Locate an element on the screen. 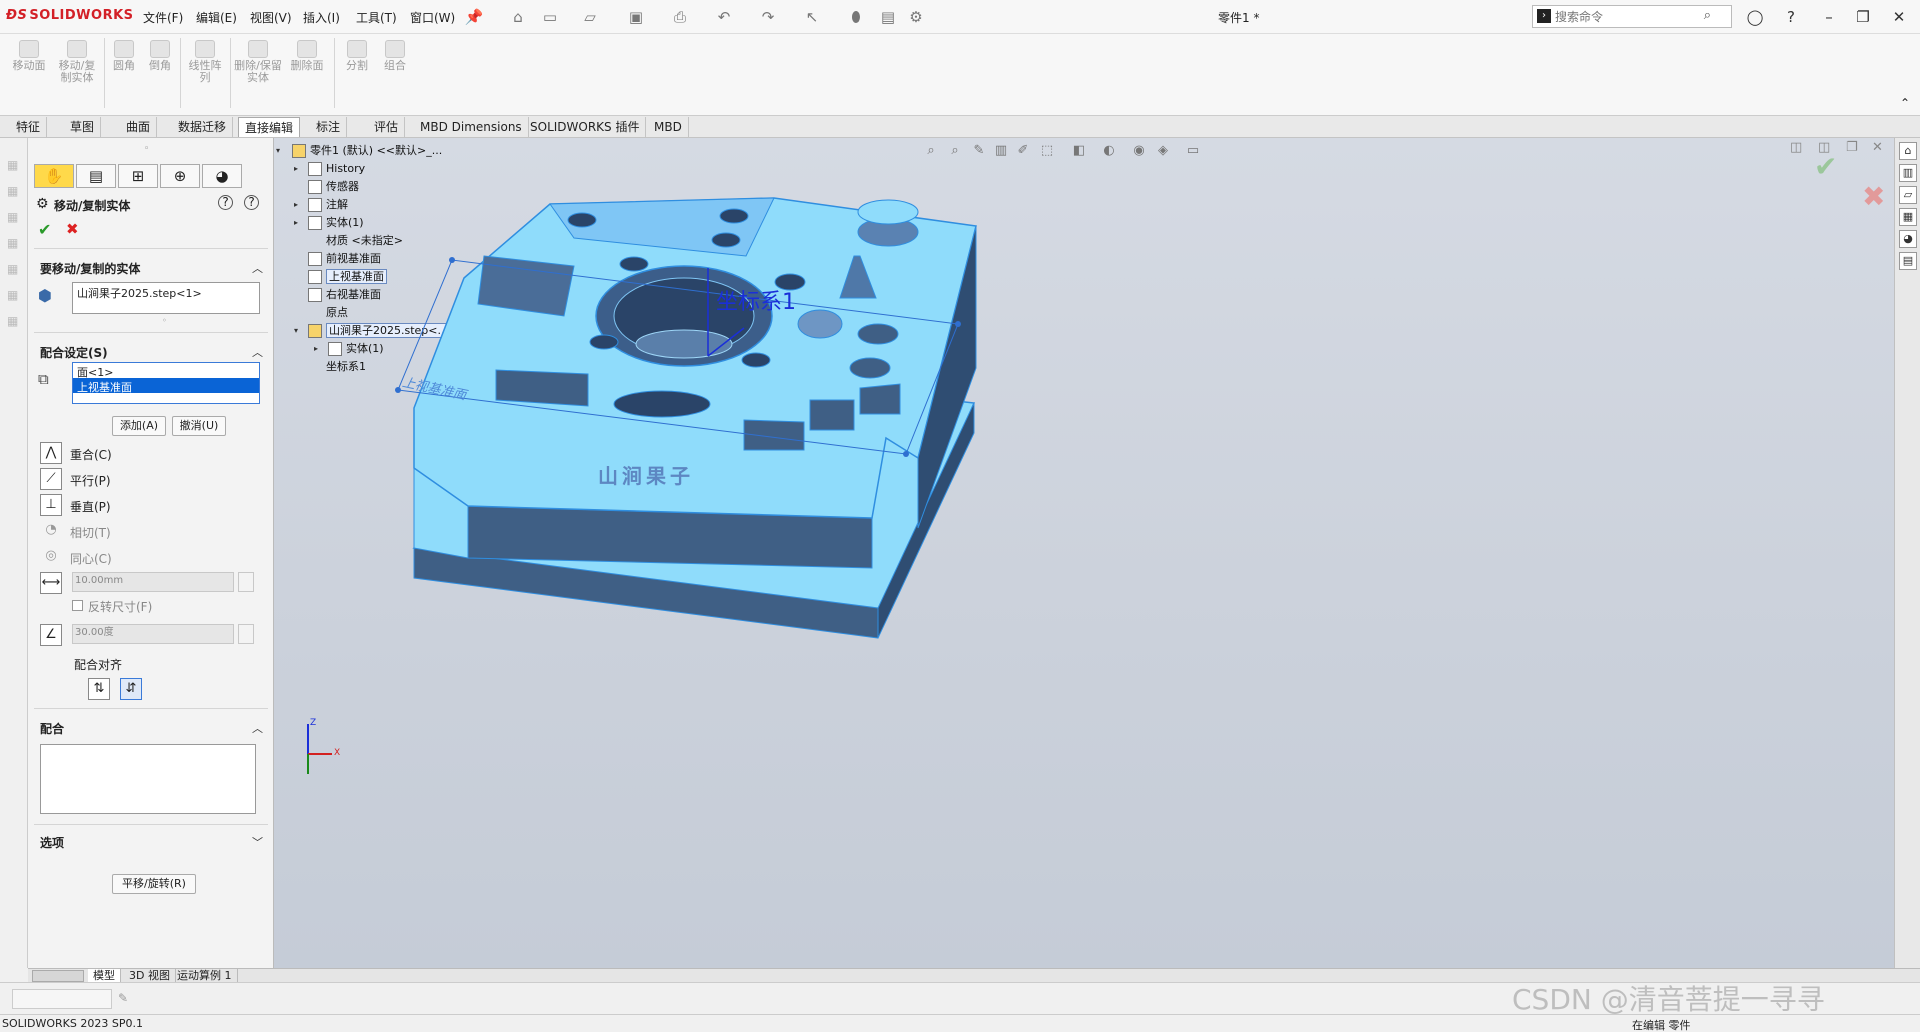 This screenshot has width=1920, height=1032. select-cursor-icon: ↖ is located at coordinates (812, 17).